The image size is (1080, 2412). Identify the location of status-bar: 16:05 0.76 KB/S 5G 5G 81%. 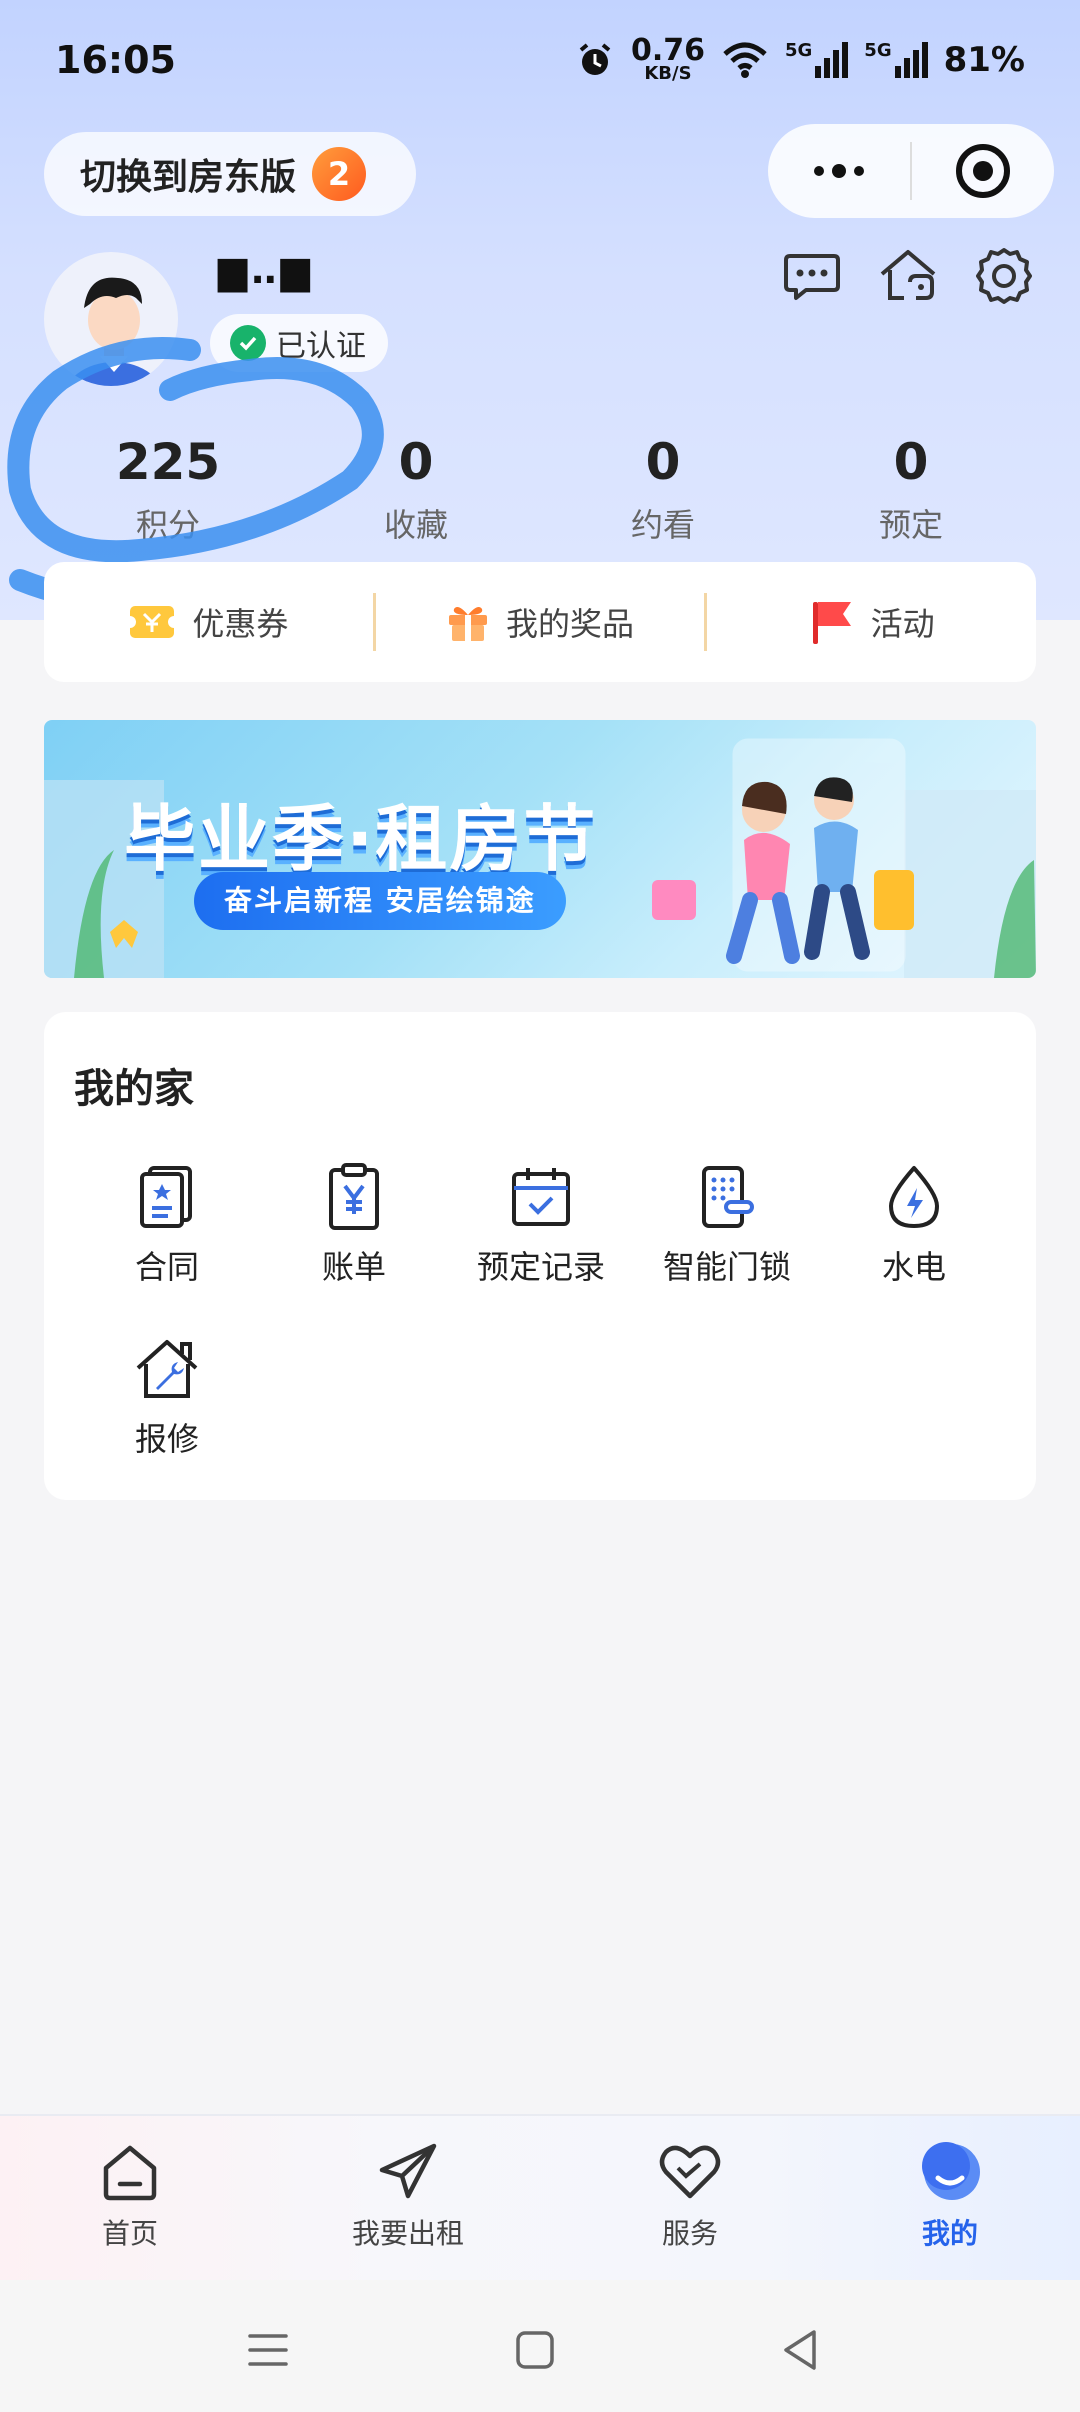
(540, 60).